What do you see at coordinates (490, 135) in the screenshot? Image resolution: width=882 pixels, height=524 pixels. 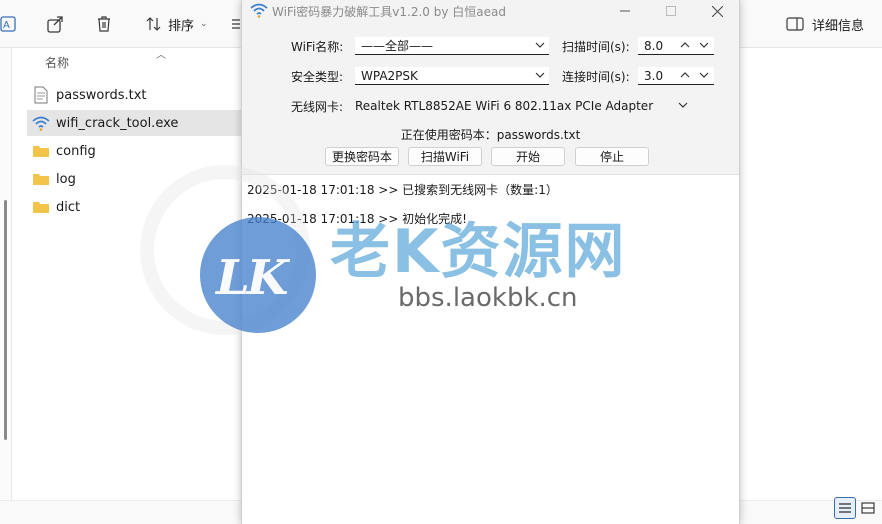 I see `password-file-status: 正在使用密码本：passwords.txt` at bounding box center [490, 135].